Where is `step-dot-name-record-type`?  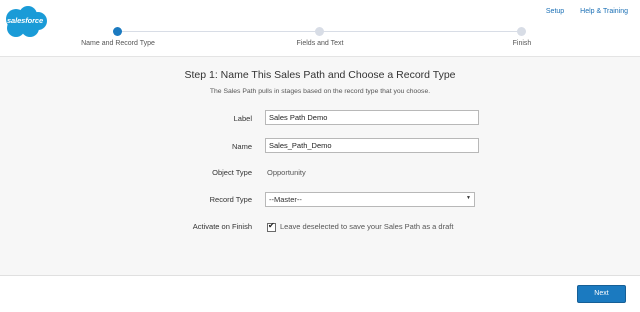 step-dot-name-record-type is located at coordinates (117, 31).